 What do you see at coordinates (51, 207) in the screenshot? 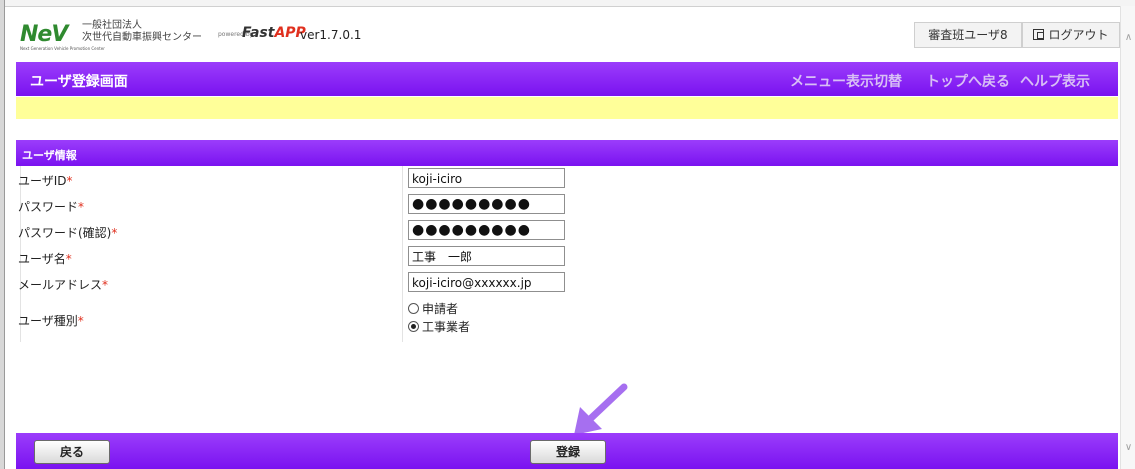
I see `password-label: パスワード*` at bounding box center [51, 207].